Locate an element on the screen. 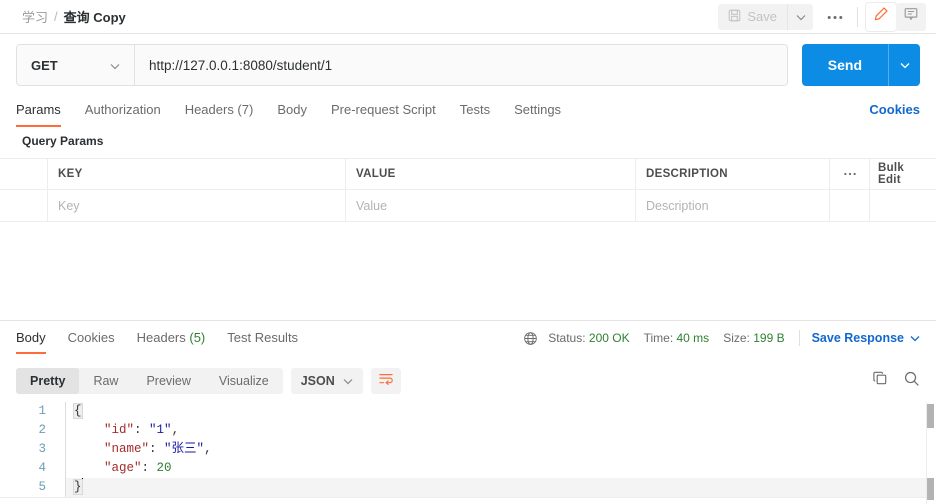 This screenshot has width=936, height=504. size-badge: Size: 199 B is located at coordinates (753, 338).